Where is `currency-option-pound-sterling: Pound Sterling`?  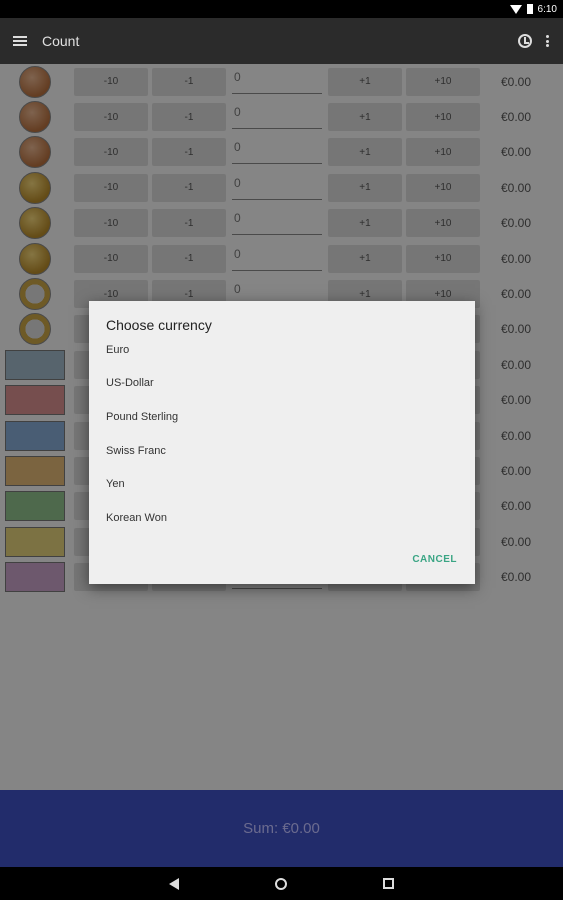 currency-option-pound-sterling: Pound Sterling is located at coordinates (142, 417).